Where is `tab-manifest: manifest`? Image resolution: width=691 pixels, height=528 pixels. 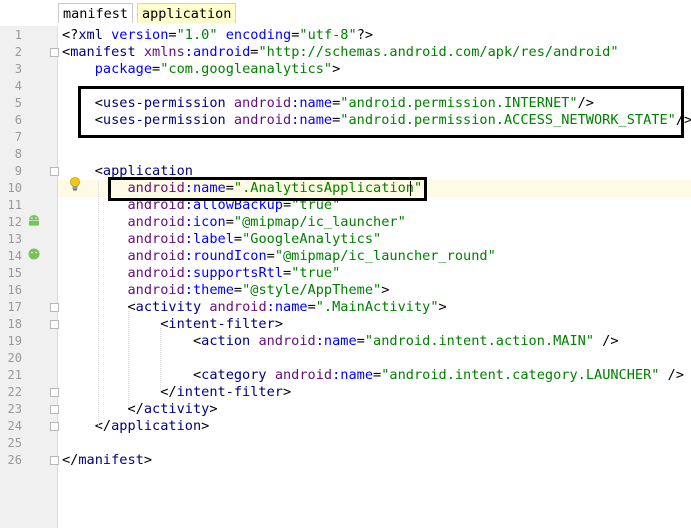
tab-manifest: manifest is located at coordinates (96, 13).